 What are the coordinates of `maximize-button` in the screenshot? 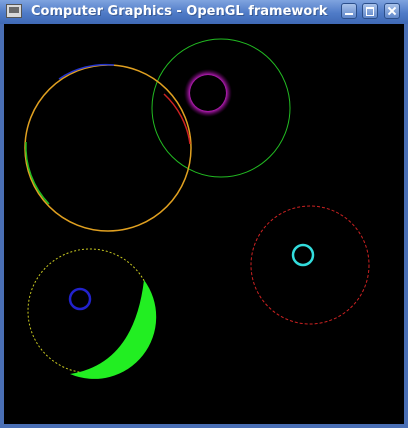 It's located at (370, 11).